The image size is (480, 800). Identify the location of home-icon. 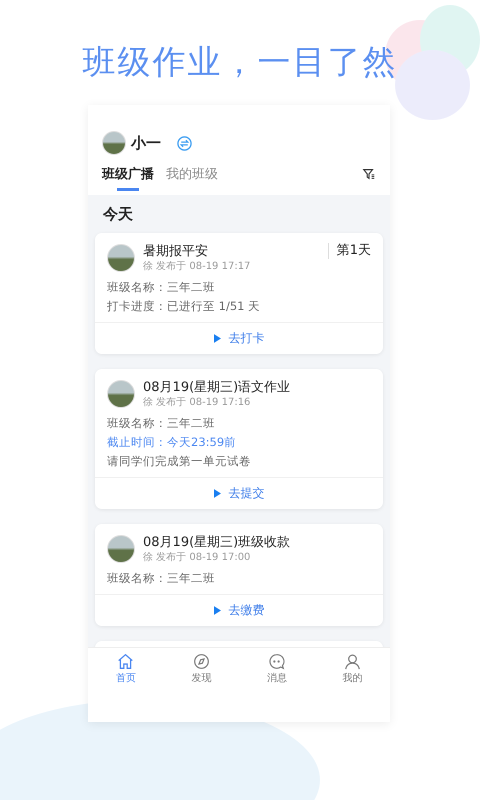
(125, 661).